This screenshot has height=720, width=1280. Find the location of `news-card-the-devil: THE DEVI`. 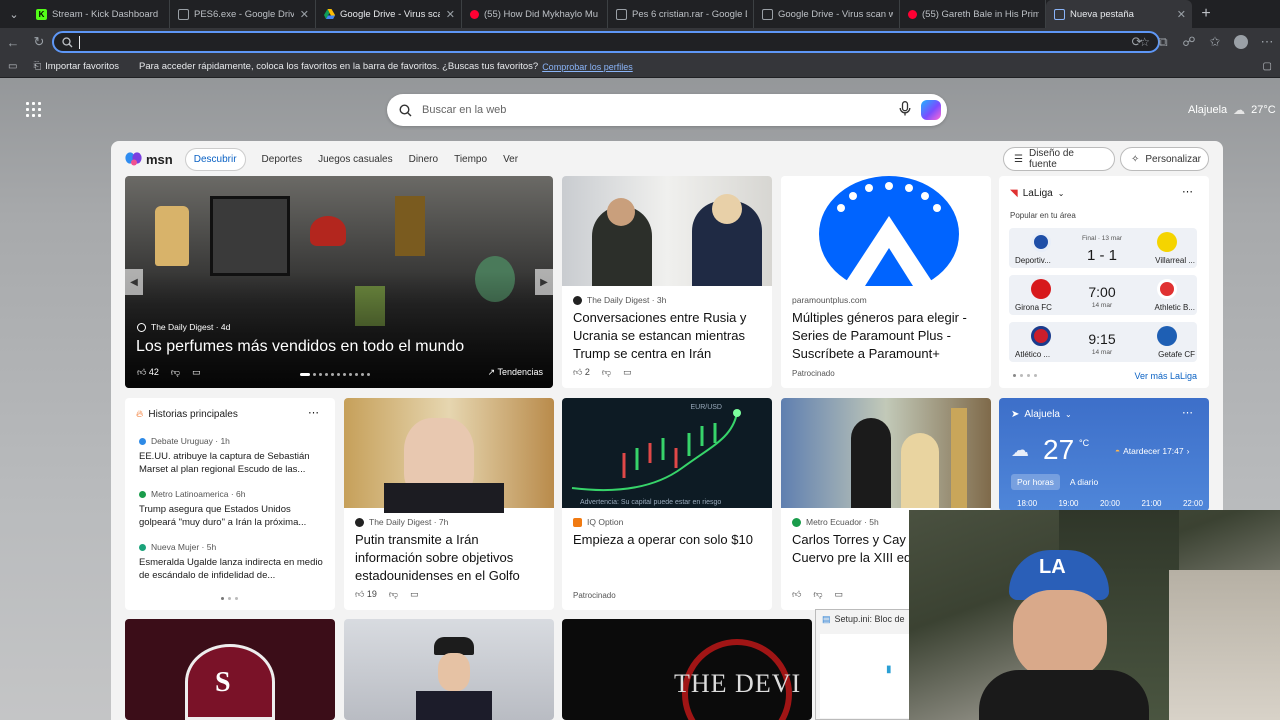

news-card-the-devil: THE DEVI is located at coordinates (687, 669).